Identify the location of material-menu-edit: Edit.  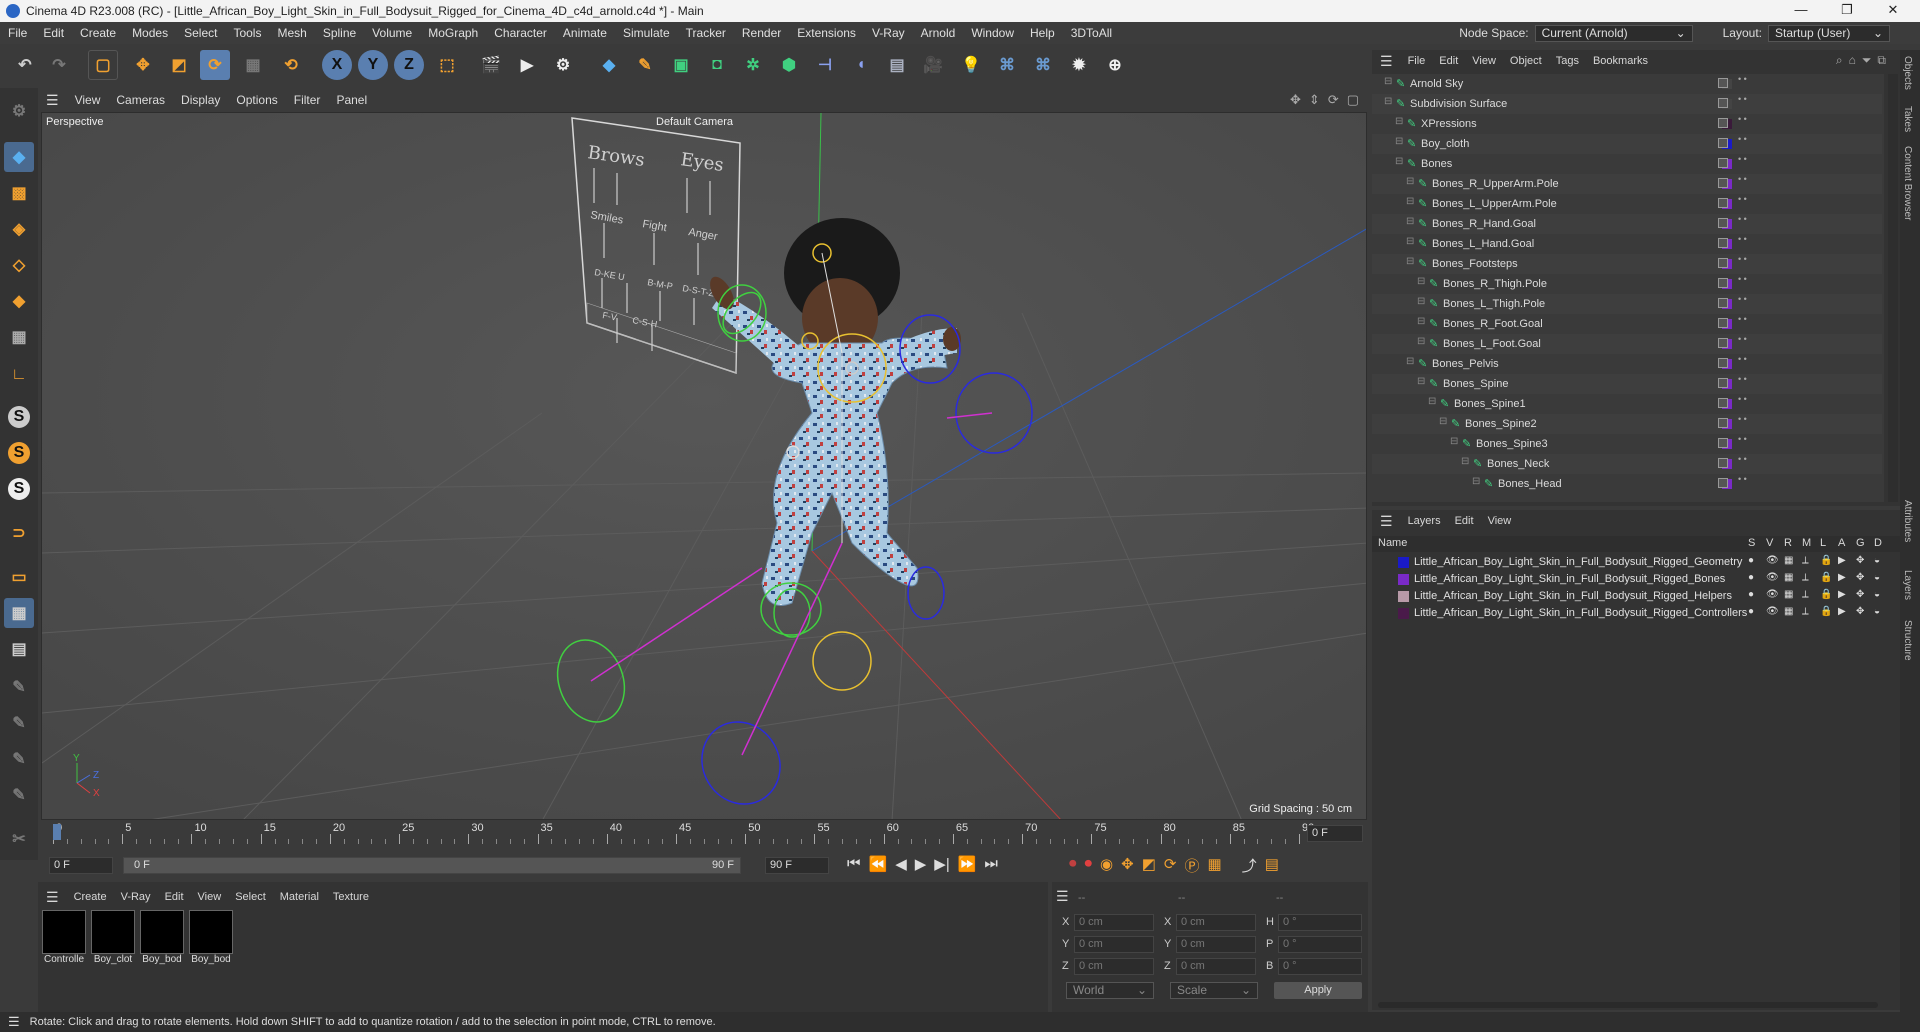
(174, 897).